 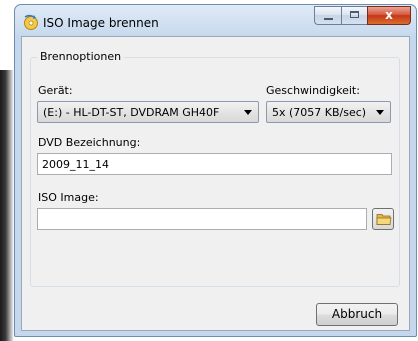 I want to click on device-dropdown: (E:) - HL-DT-ST, DVDRAM GH40F, so click(x=148, y=112).